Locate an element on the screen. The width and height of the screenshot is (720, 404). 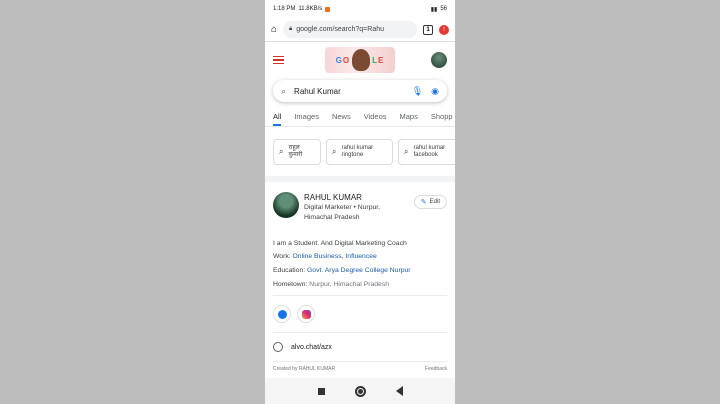
profile-link: alvo.chat/azx is located at coordinates (311, 347).